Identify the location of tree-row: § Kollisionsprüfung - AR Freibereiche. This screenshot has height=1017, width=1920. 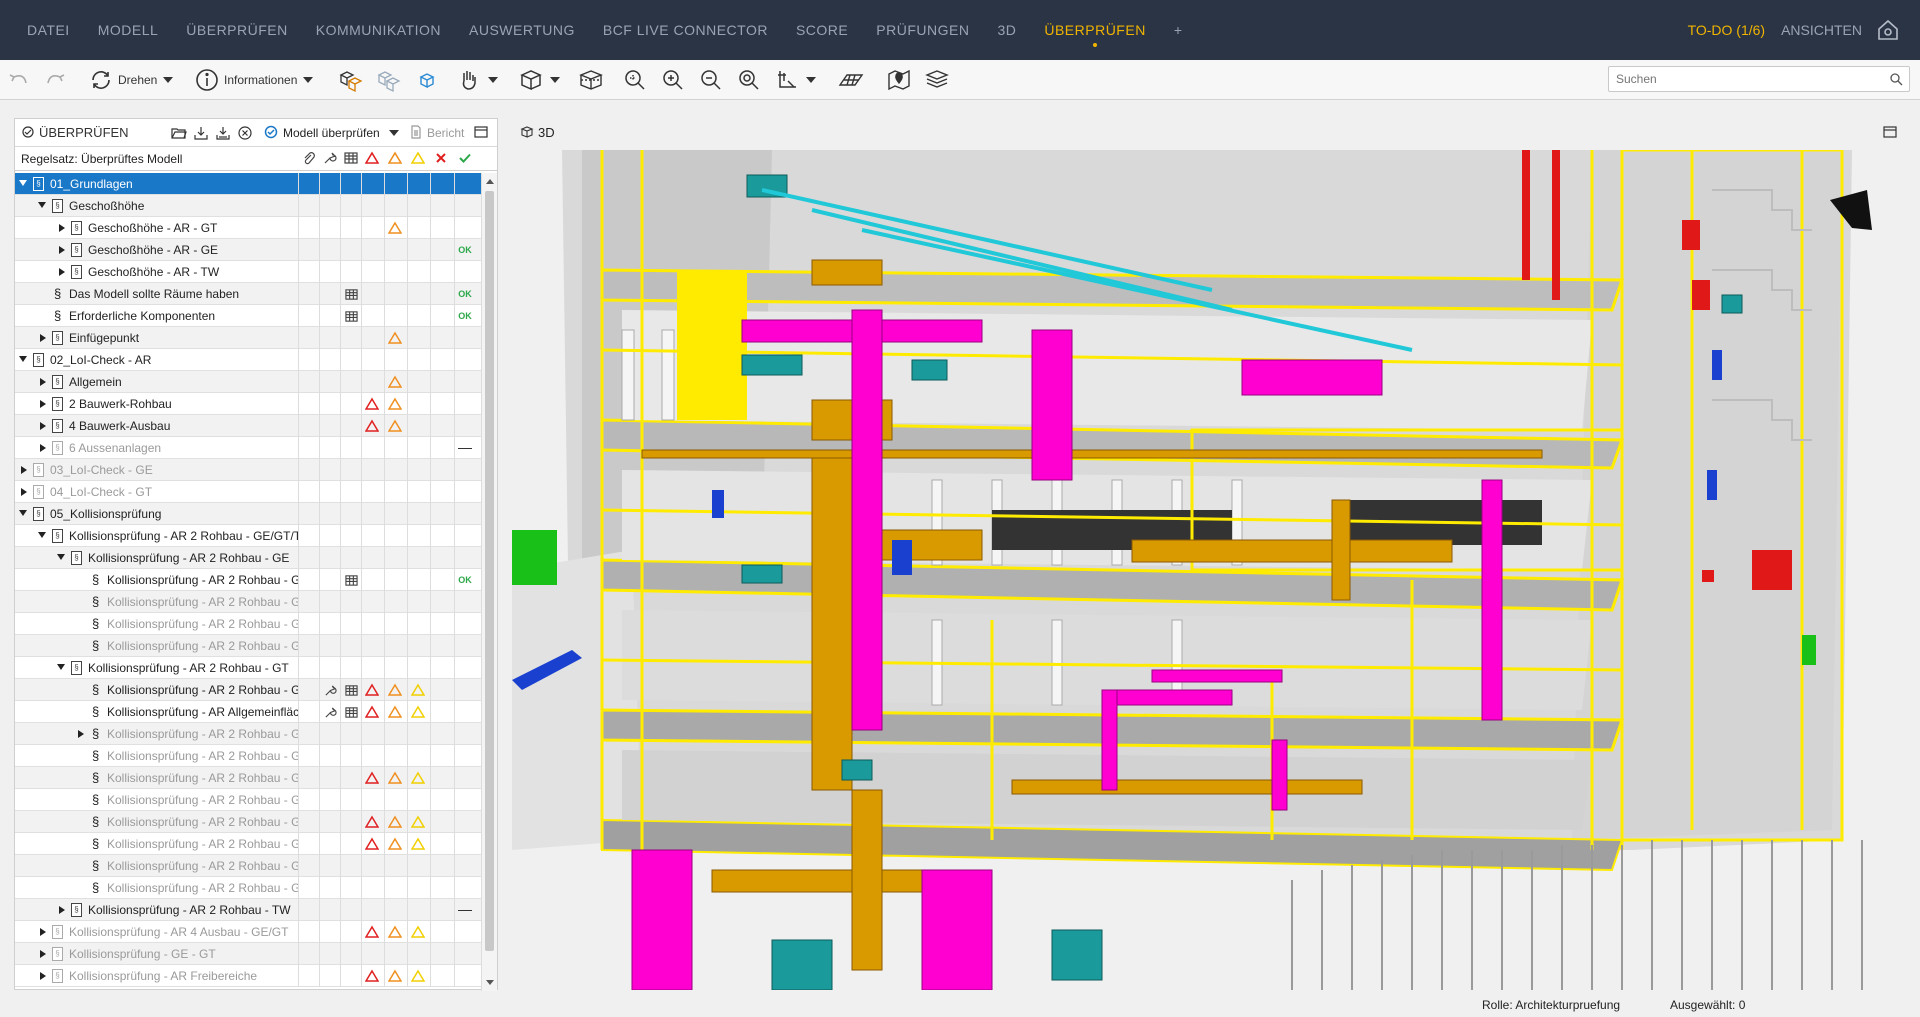
(248, 976).